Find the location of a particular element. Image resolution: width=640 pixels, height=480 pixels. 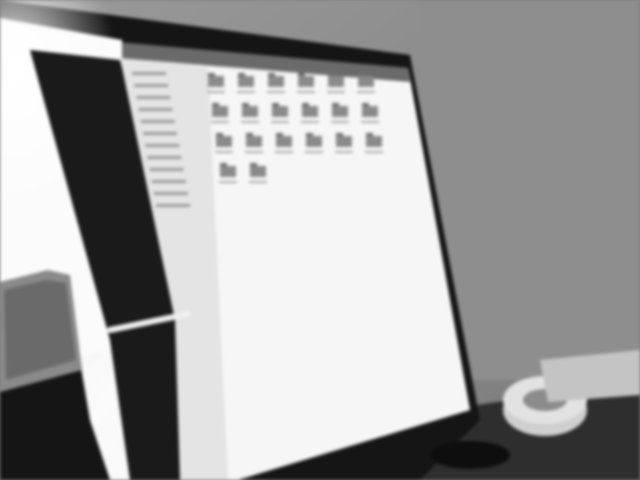

stand-shadow is located at coordinates (470, 455).